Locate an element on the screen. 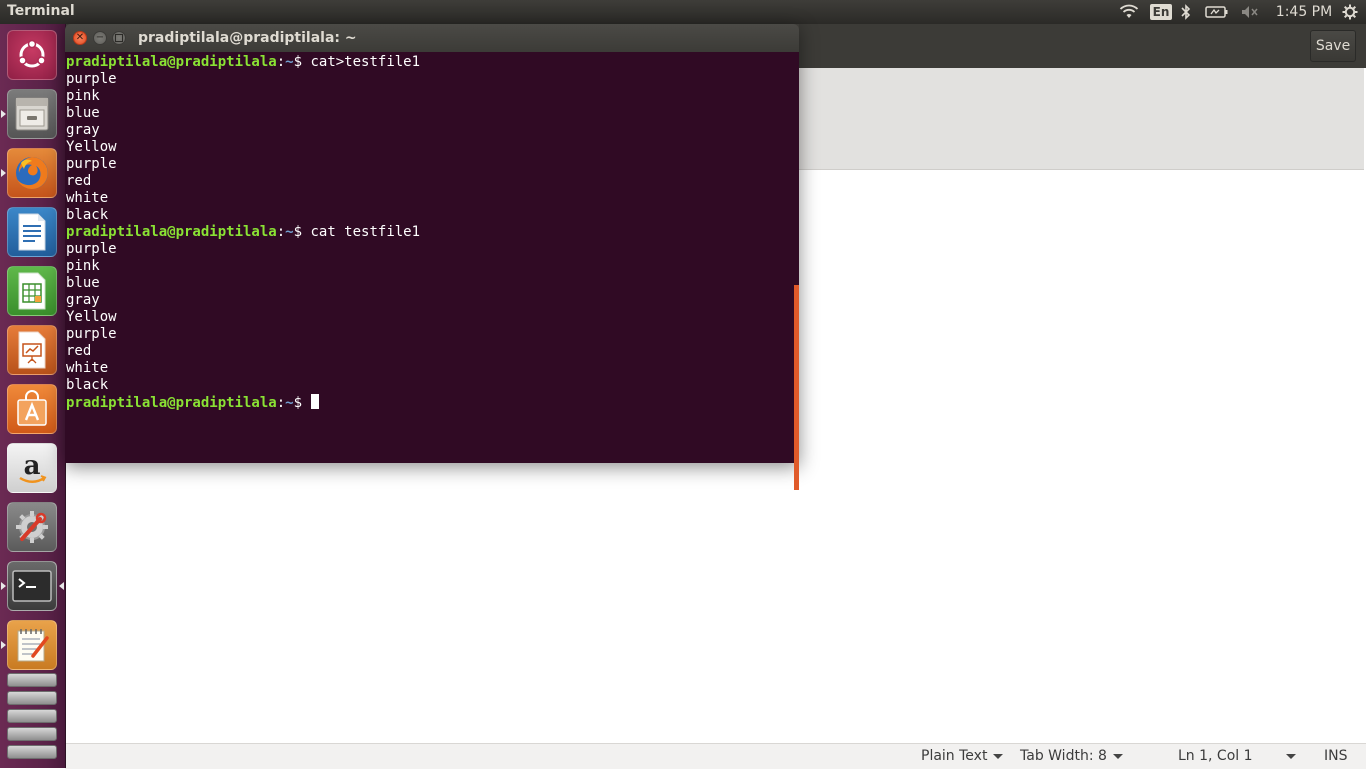  launcher-item-libreoffice-impress is located at coordinates (32, 350).